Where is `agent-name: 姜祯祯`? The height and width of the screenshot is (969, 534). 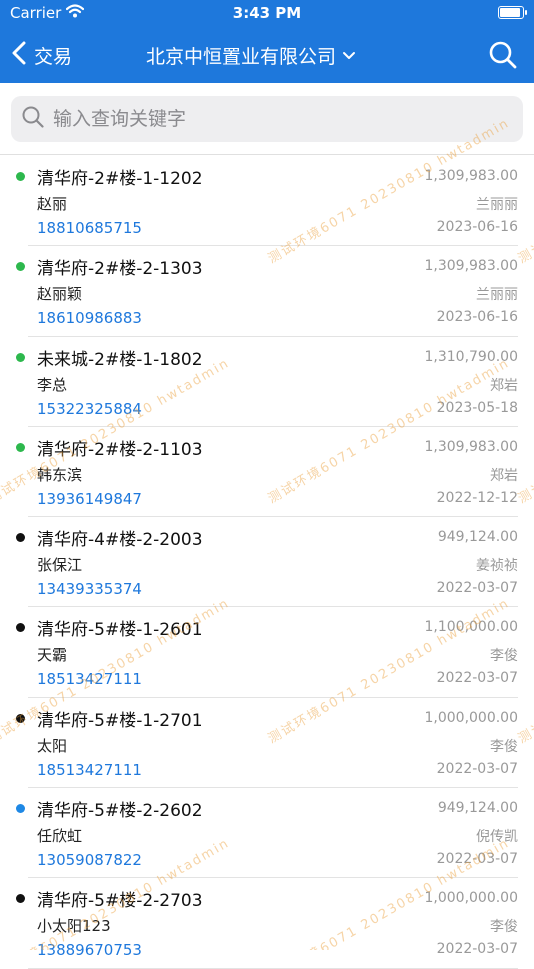 agent-name: 姜祯祯 is located at coordinates (497, 566).